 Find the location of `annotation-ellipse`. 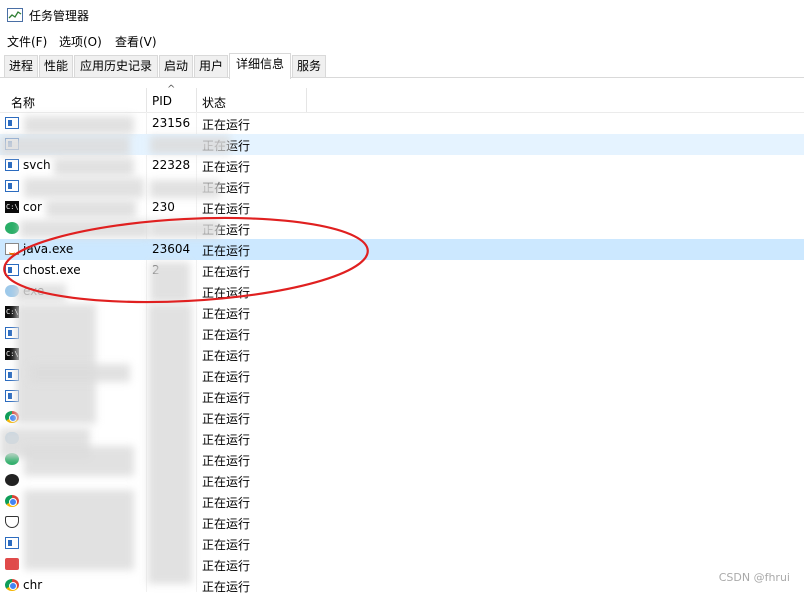

annotation-ellipse is located at coordinates (186, 260).